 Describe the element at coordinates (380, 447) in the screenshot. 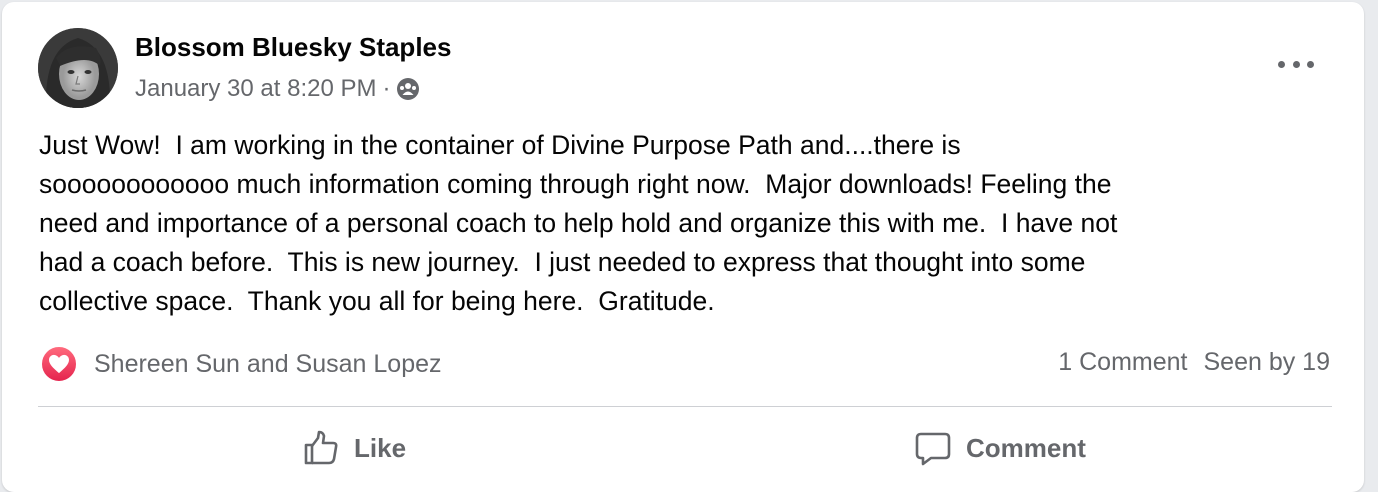

I see `like-label: Like` at that location.